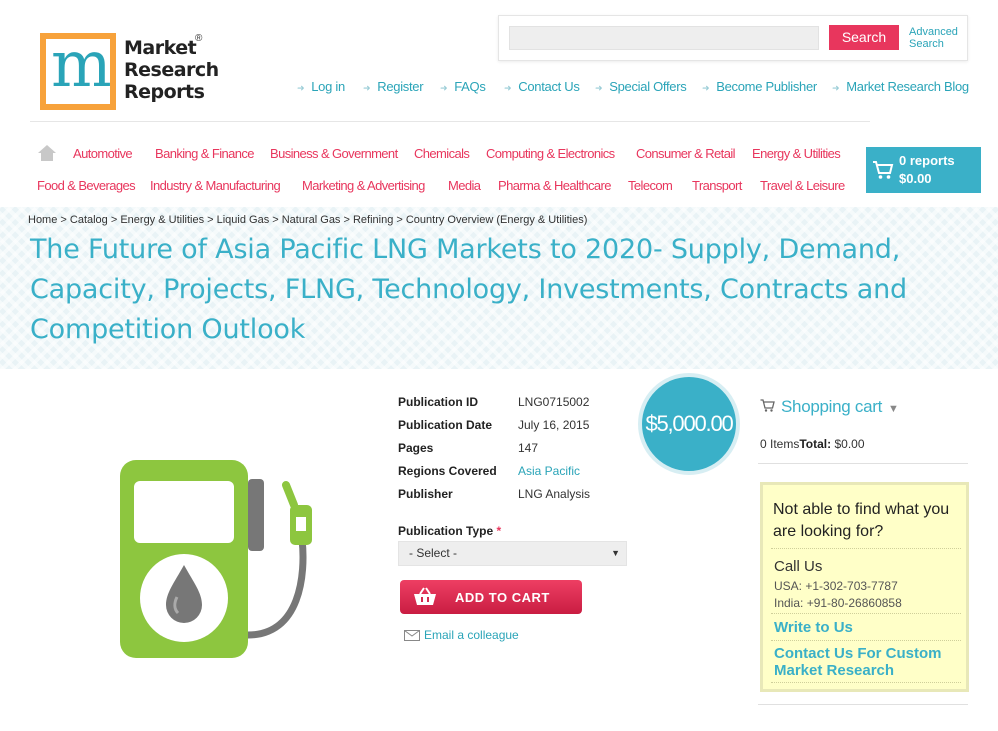 This screenshot has width=998, height=731. What do you see at coordinates (542, 86) in the screenshot?
I see `contact-us-link: ➜ Contact Us` at bounding box center [542, 86].